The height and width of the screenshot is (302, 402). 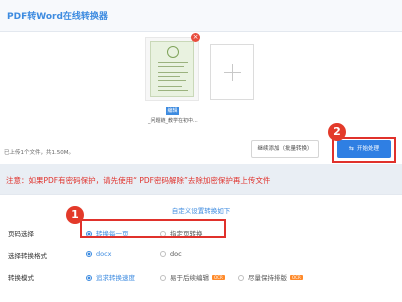 I want to click on seal-icon, so click(x=173, y=52).